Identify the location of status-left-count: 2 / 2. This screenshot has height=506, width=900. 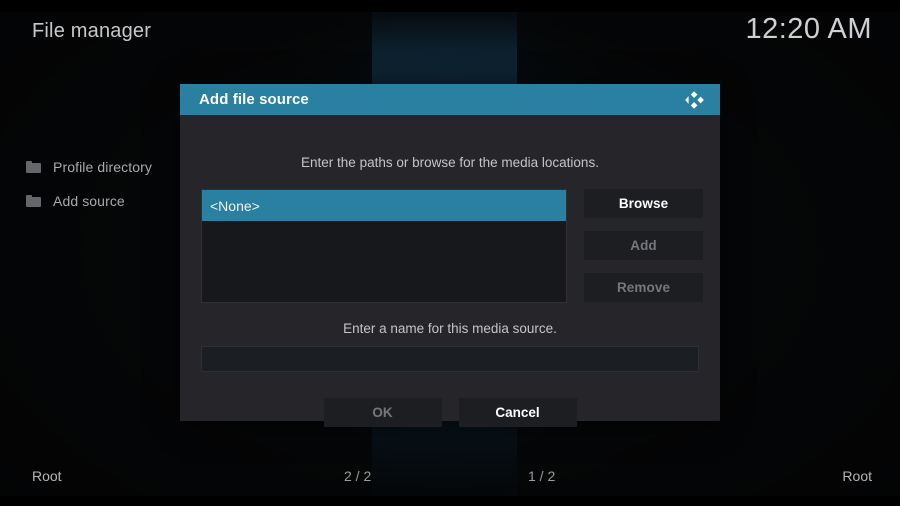
(358, 476).